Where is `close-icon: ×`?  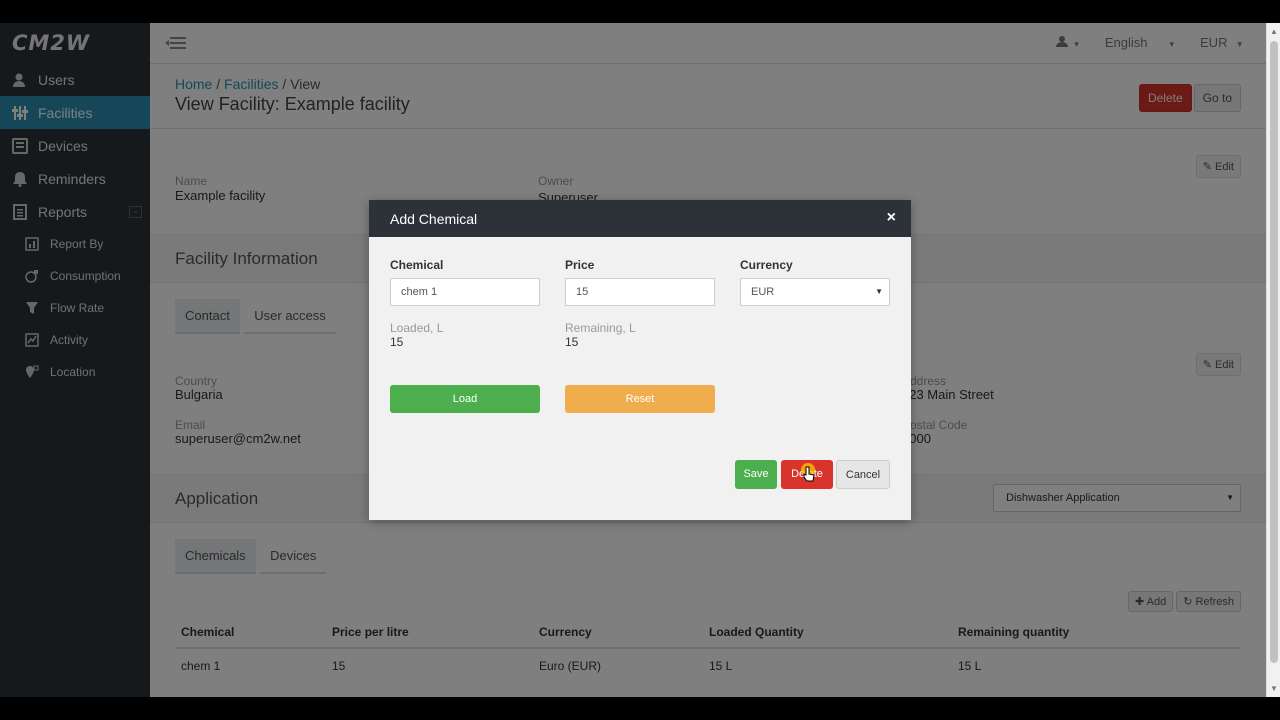 close-icon: × is located at coordinates (891, 218).